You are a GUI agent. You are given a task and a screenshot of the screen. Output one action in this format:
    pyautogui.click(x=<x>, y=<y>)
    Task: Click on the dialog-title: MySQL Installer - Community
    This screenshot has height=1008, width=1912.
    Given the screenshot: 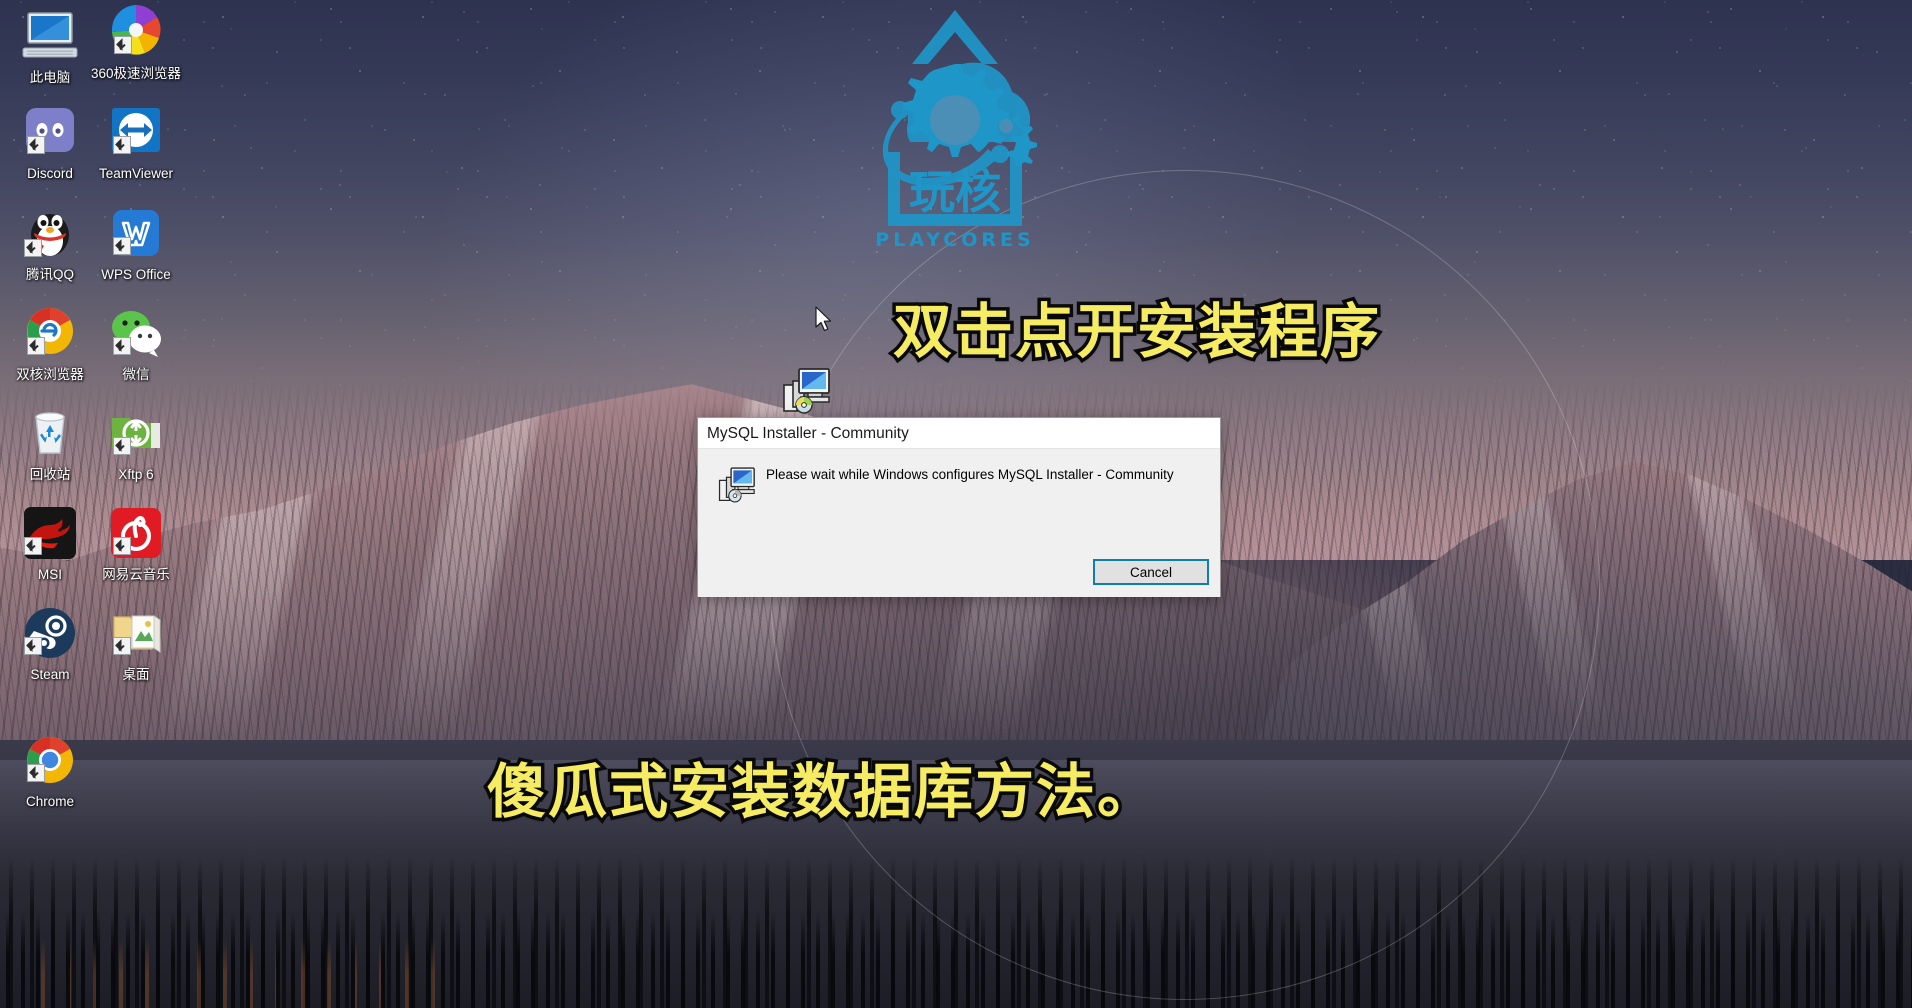 What is the action you would take?
    pyautogui.click(x=959, y=433)
    